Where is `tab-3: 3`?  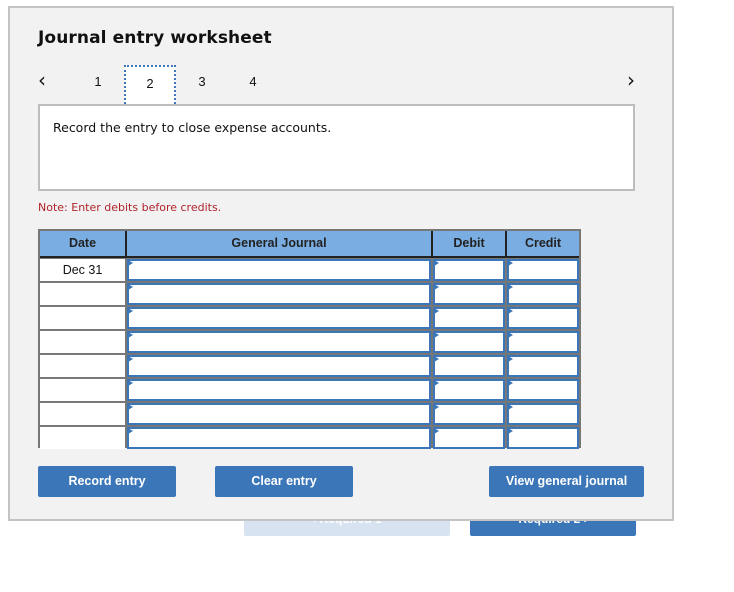 tab-3: 3 is located at coordinates (202, 86).